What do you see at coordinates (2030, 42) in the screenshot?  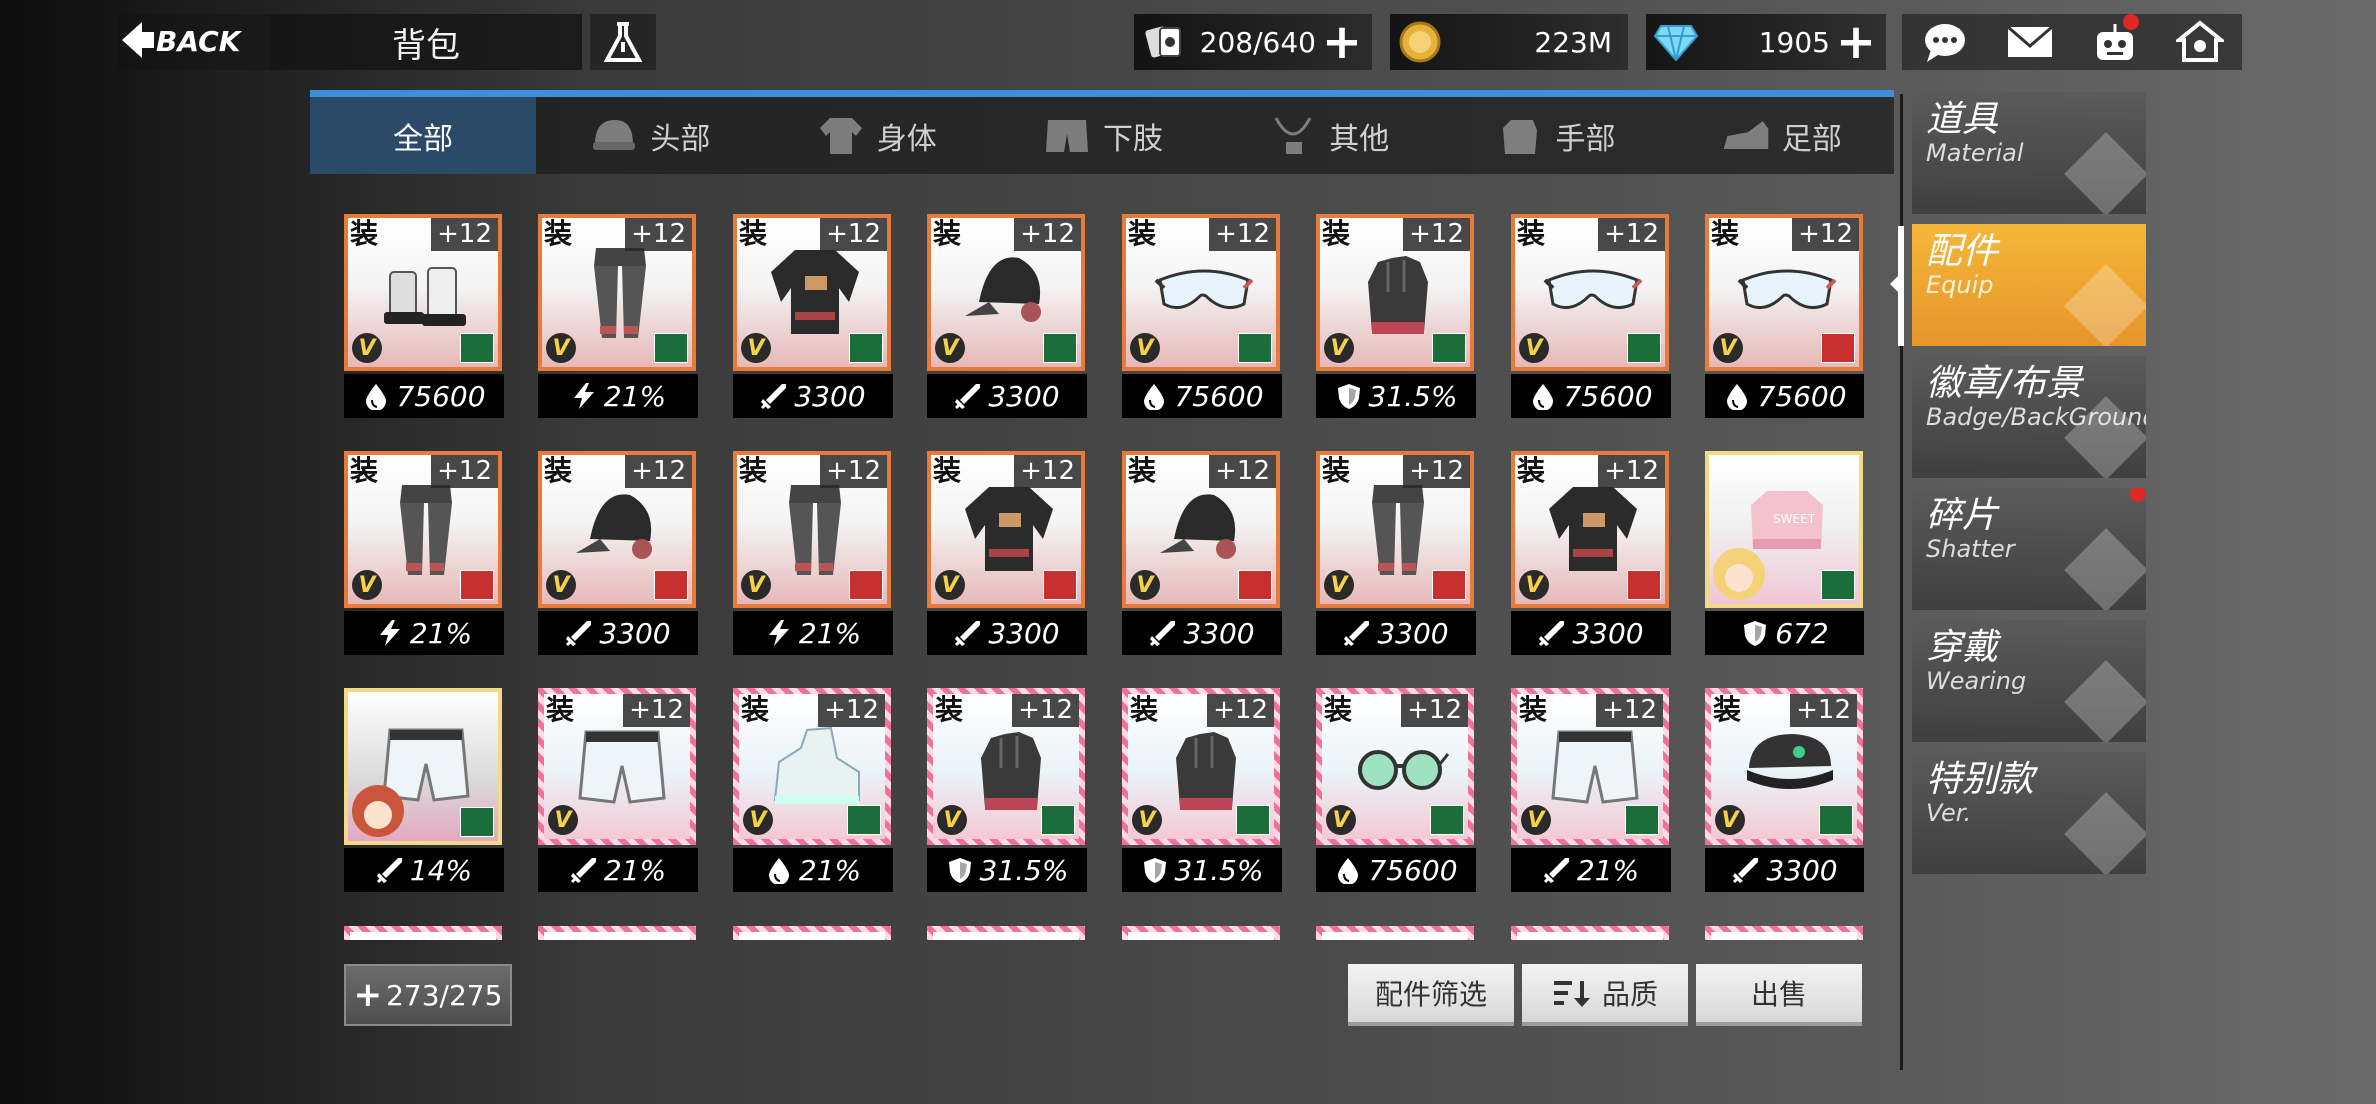 I see `mail-icon` at bounding box center [2030, 42].